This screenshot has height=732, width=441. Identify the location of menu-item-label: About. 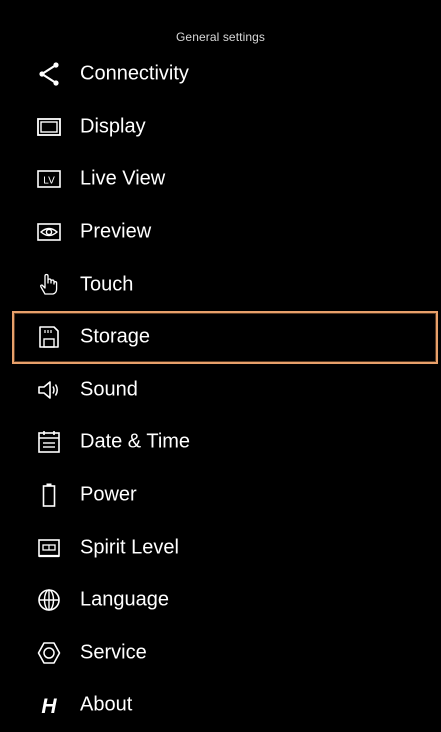
(106, 704).